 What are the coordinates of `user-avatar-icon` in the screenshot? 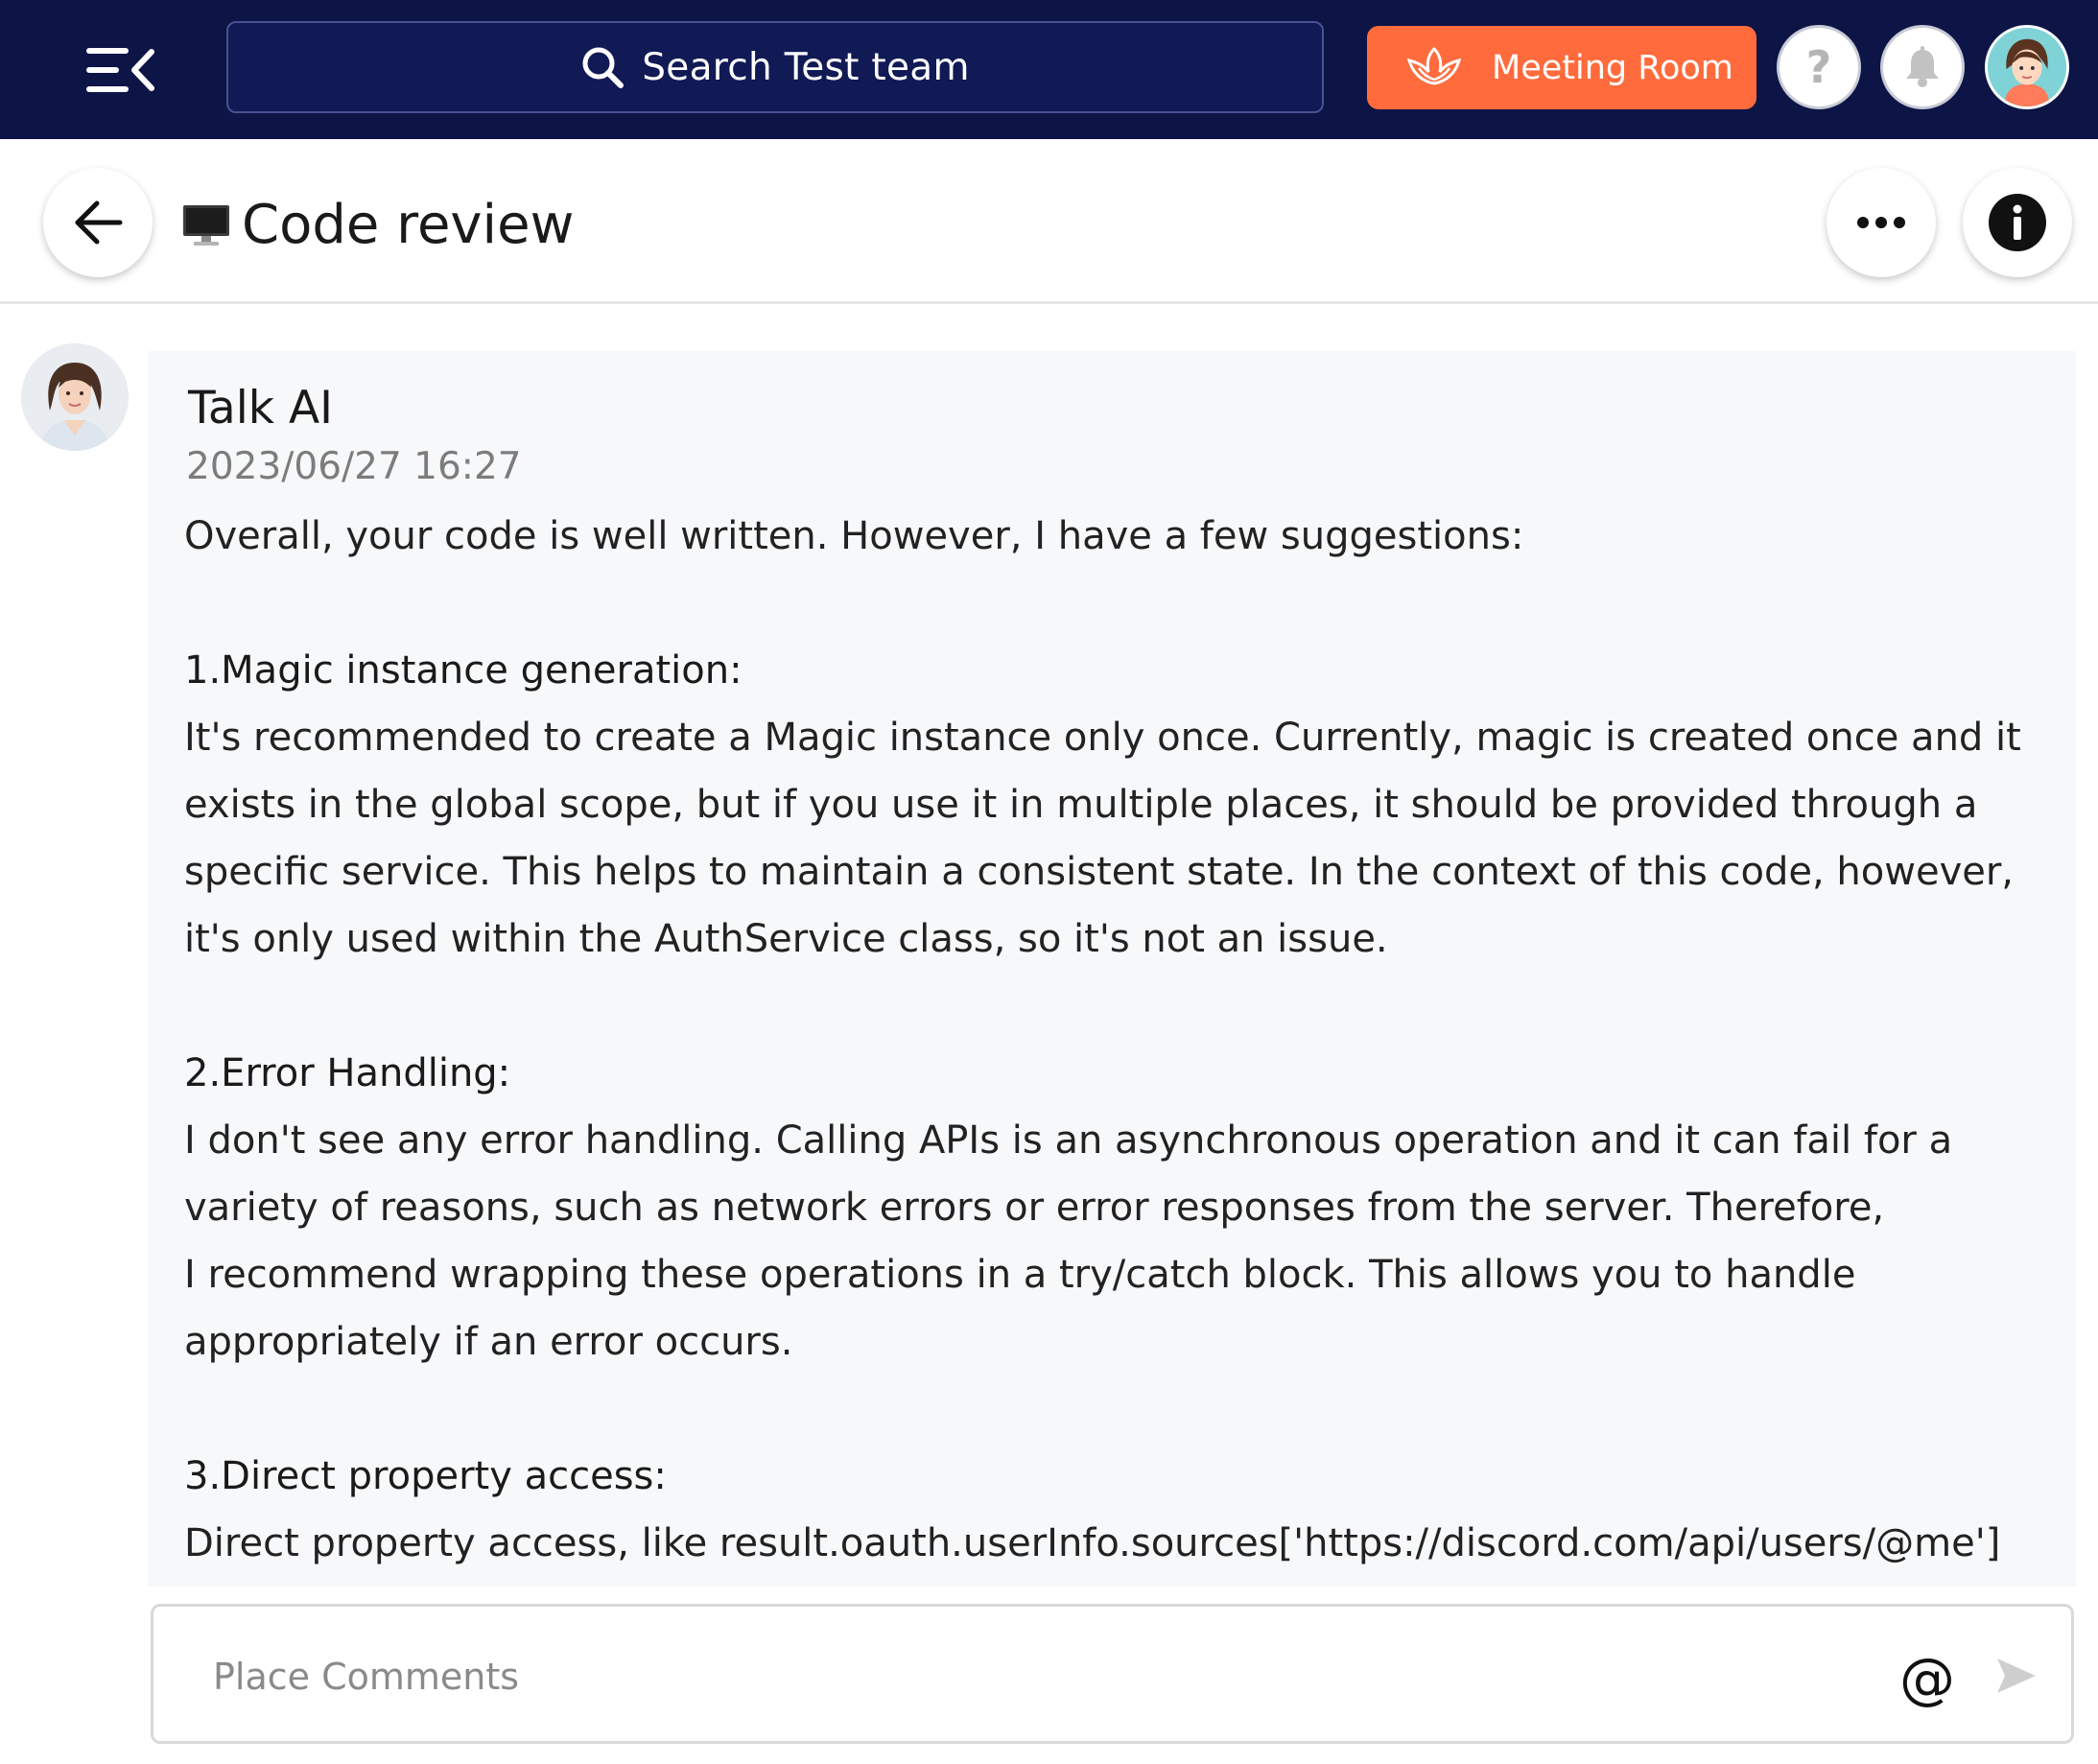 It's located at (2027, 67).